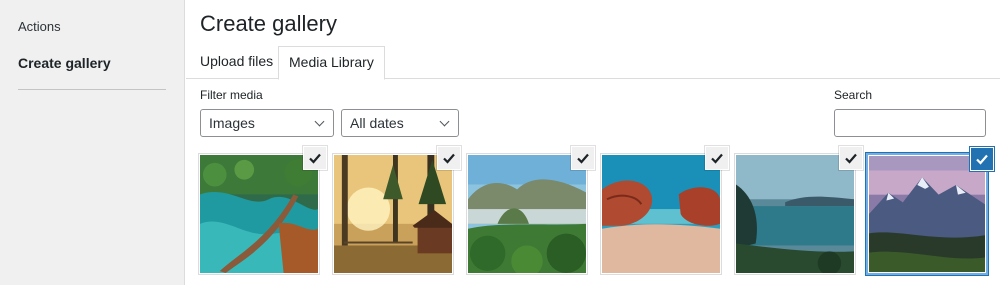 The height and width of the screenshot is (285, 1000). Describe the element at coordinates (64, 63) in the screenshot. I see `sidebar-item-create-gallery: Create gallery` at that location.